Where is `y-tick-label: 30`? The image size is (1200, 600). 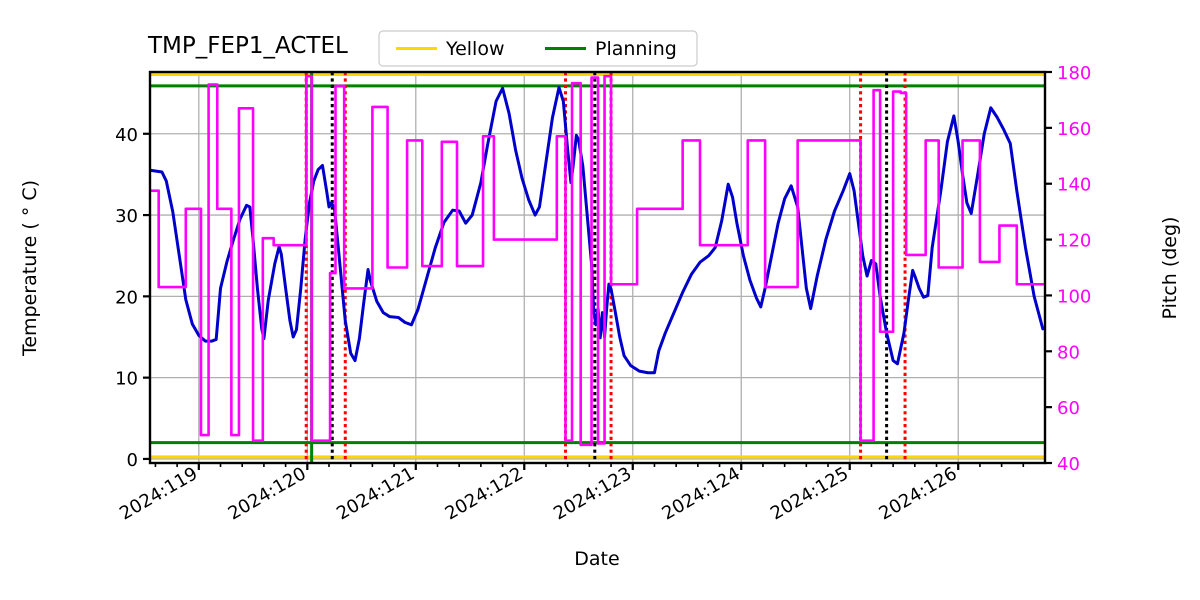
y-tick-label: 30 is located at coordinates (126, 216).